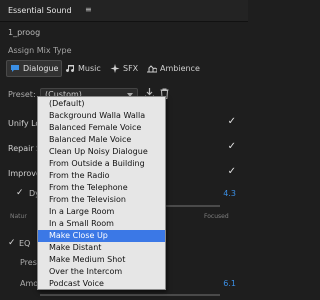  Describe the element at coordinates (124, 11) in the screenshot. I see `panel-header: Essential Sound ≡` at that location.